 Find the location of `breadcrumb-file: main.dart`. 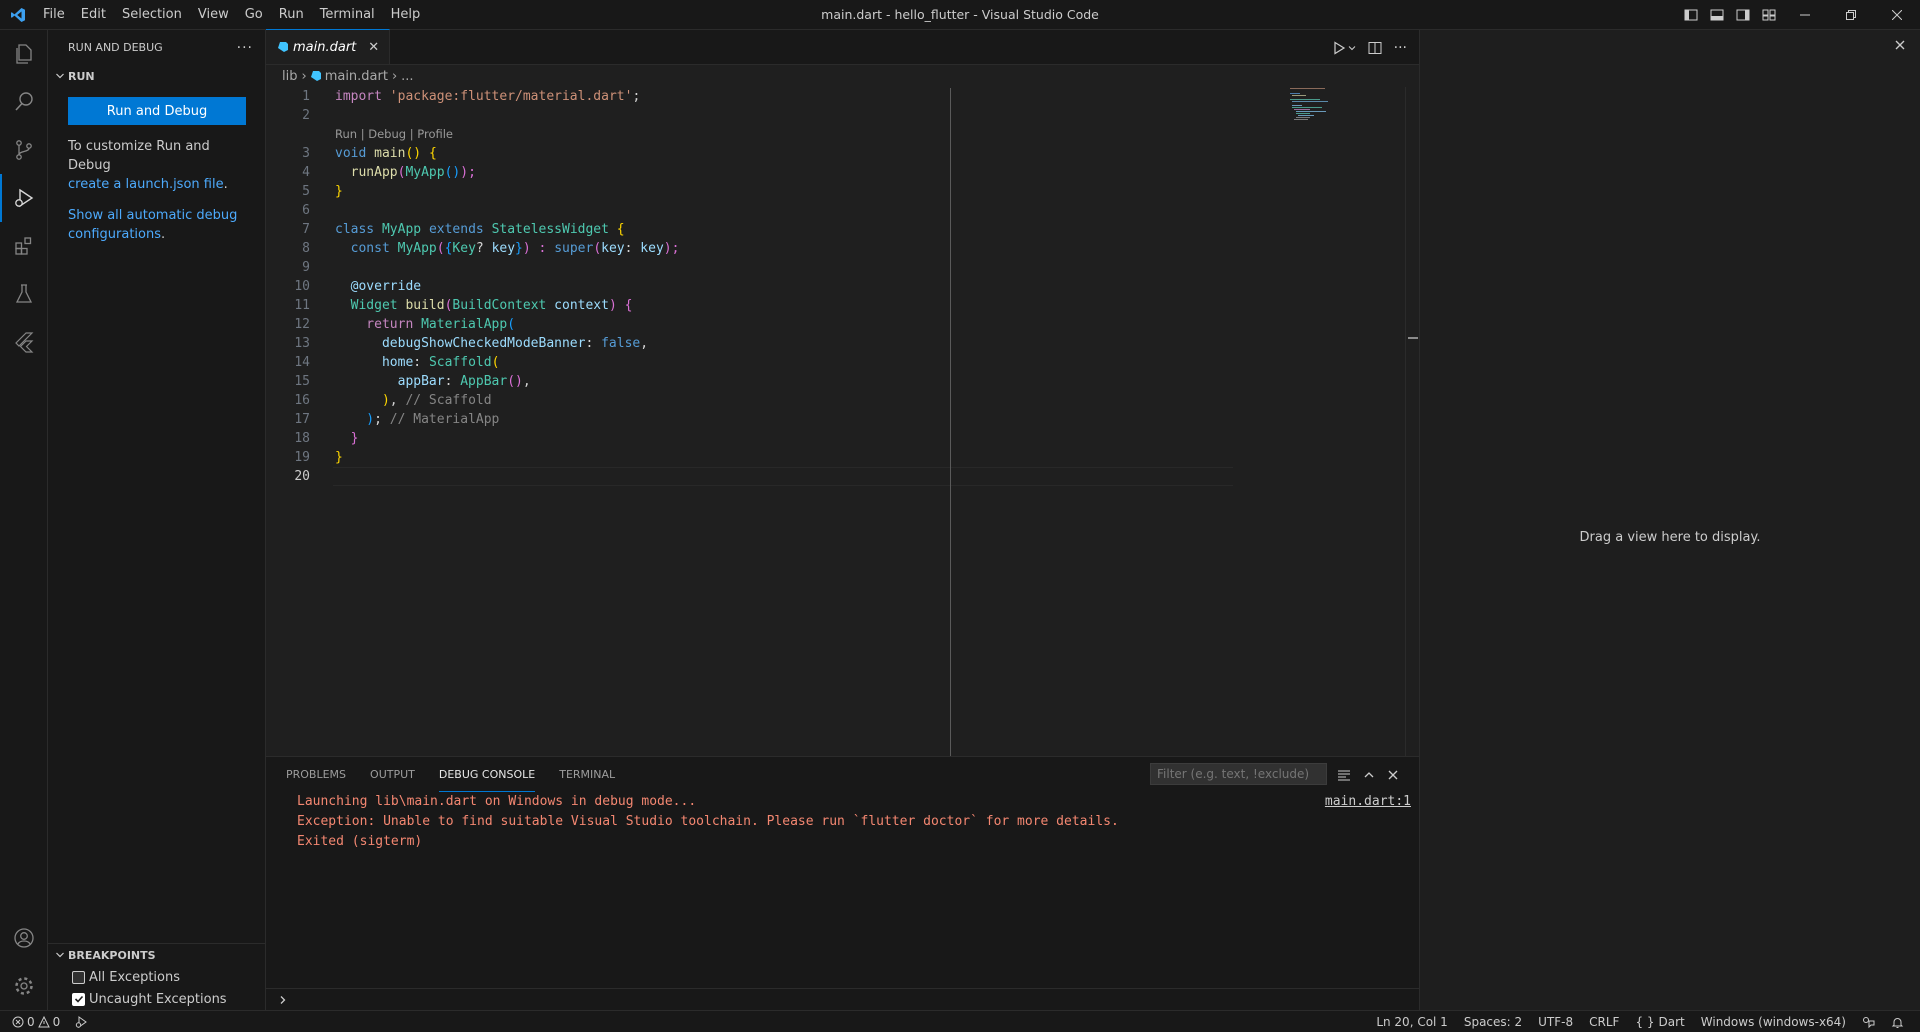

breadcrumb-file: main.dart is located at coordinates (356, 76).